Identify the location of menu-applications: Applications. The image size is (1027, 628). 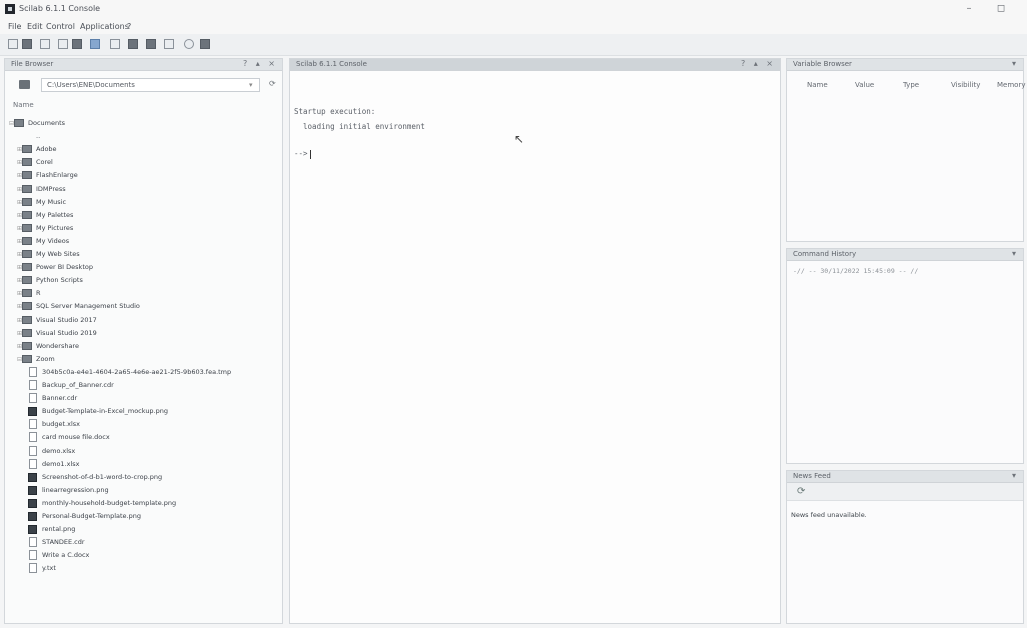
(104, 26).